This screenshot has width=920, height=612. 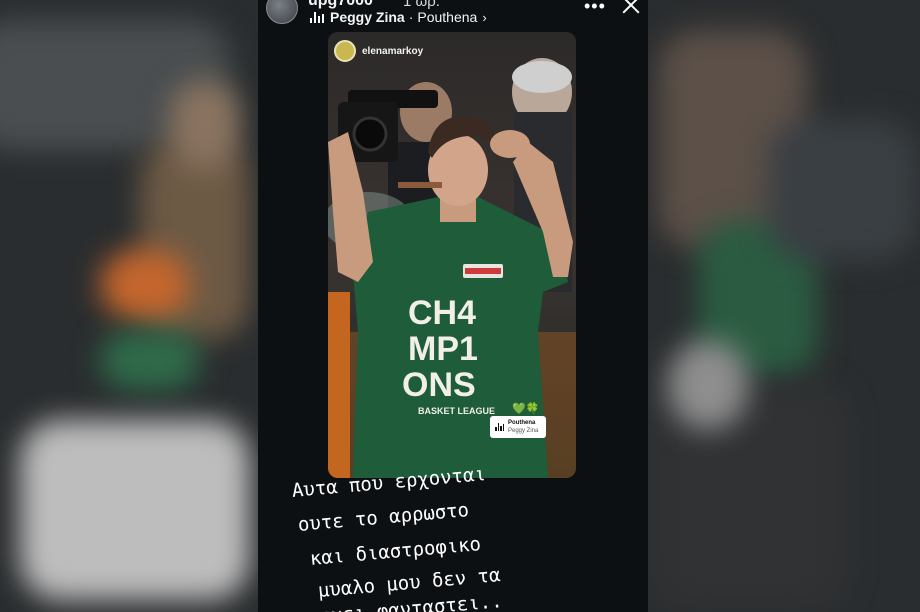 What do you see at coordinates (595, 8) in the screenshot?
I see `more-options-icon: •••` at bounding box center [595, 8].